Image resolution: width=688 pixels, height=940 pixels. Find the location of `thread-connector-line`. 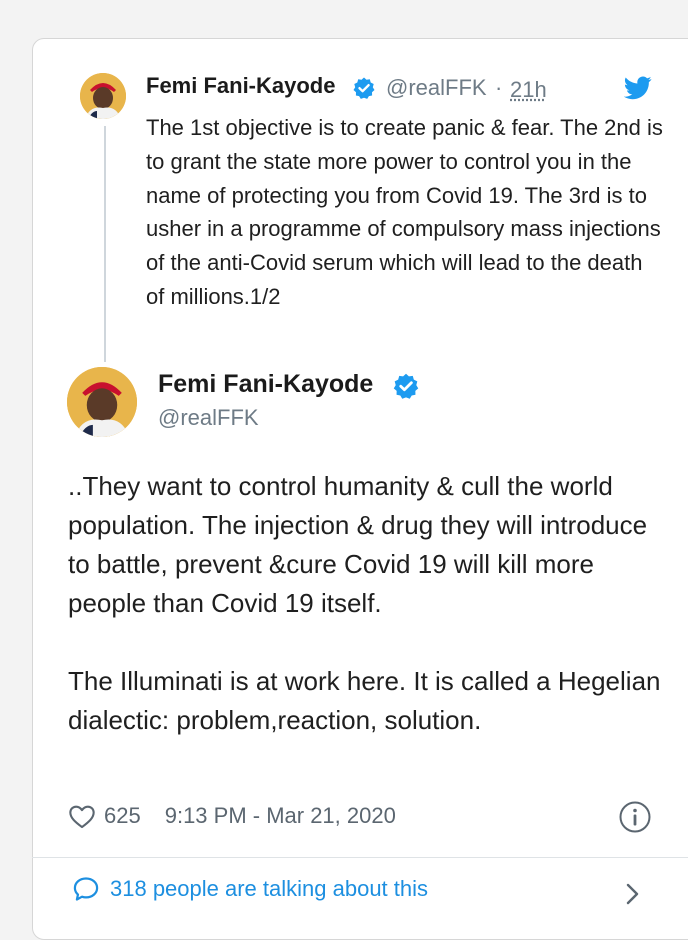

thread-connector-line is located at coordinates (105, 244).